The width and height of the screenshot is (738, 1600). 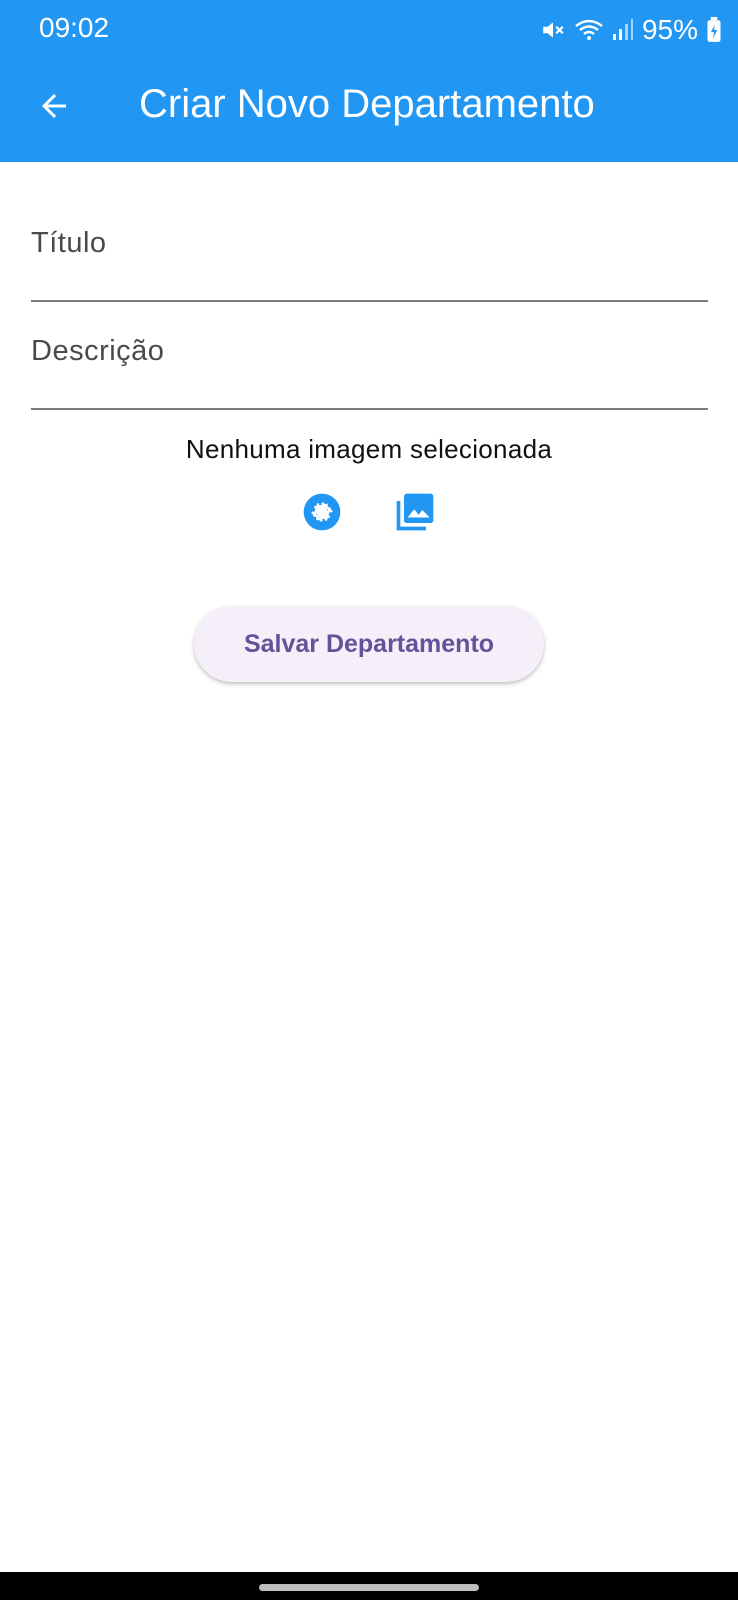 What do you see at coordinates (369, 351) in the screenshot?
I see `descricao-input` at bounding box center [369, 351].